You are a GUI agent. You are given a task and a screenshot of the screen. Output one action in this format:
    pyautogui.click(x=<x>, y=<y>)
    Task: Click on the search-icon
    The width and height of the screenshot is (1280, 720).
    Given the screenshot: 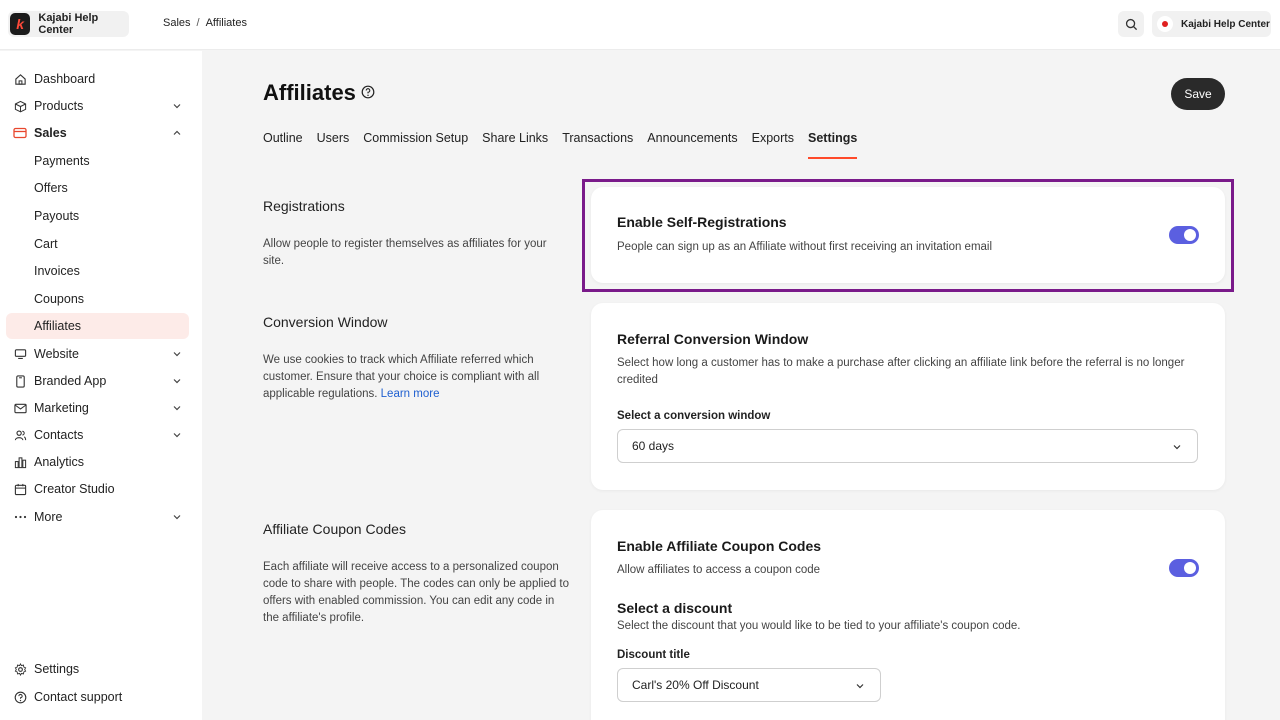 What is the action you would take?
    pyautogui.click(x=1131, y=24)
    